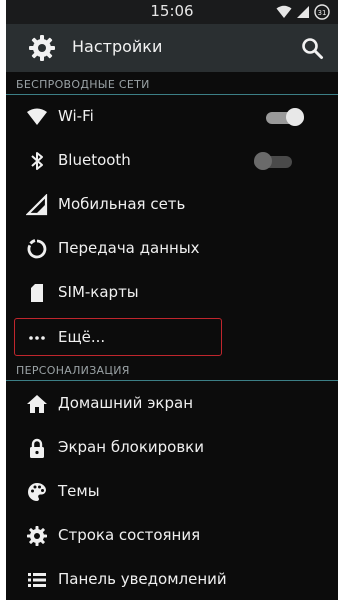  I want to click on home-icon, so click(37, 404).